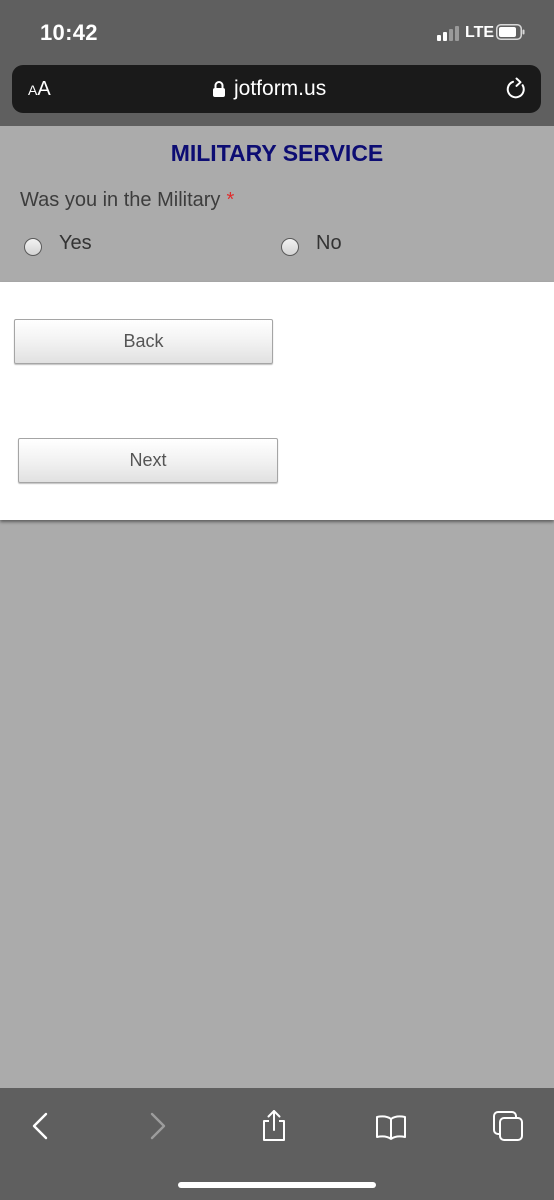 The image size is (554, 1200). Describe the element at coordinates (230, 200) in the screenshot. I see `required-marker: *` at that location.